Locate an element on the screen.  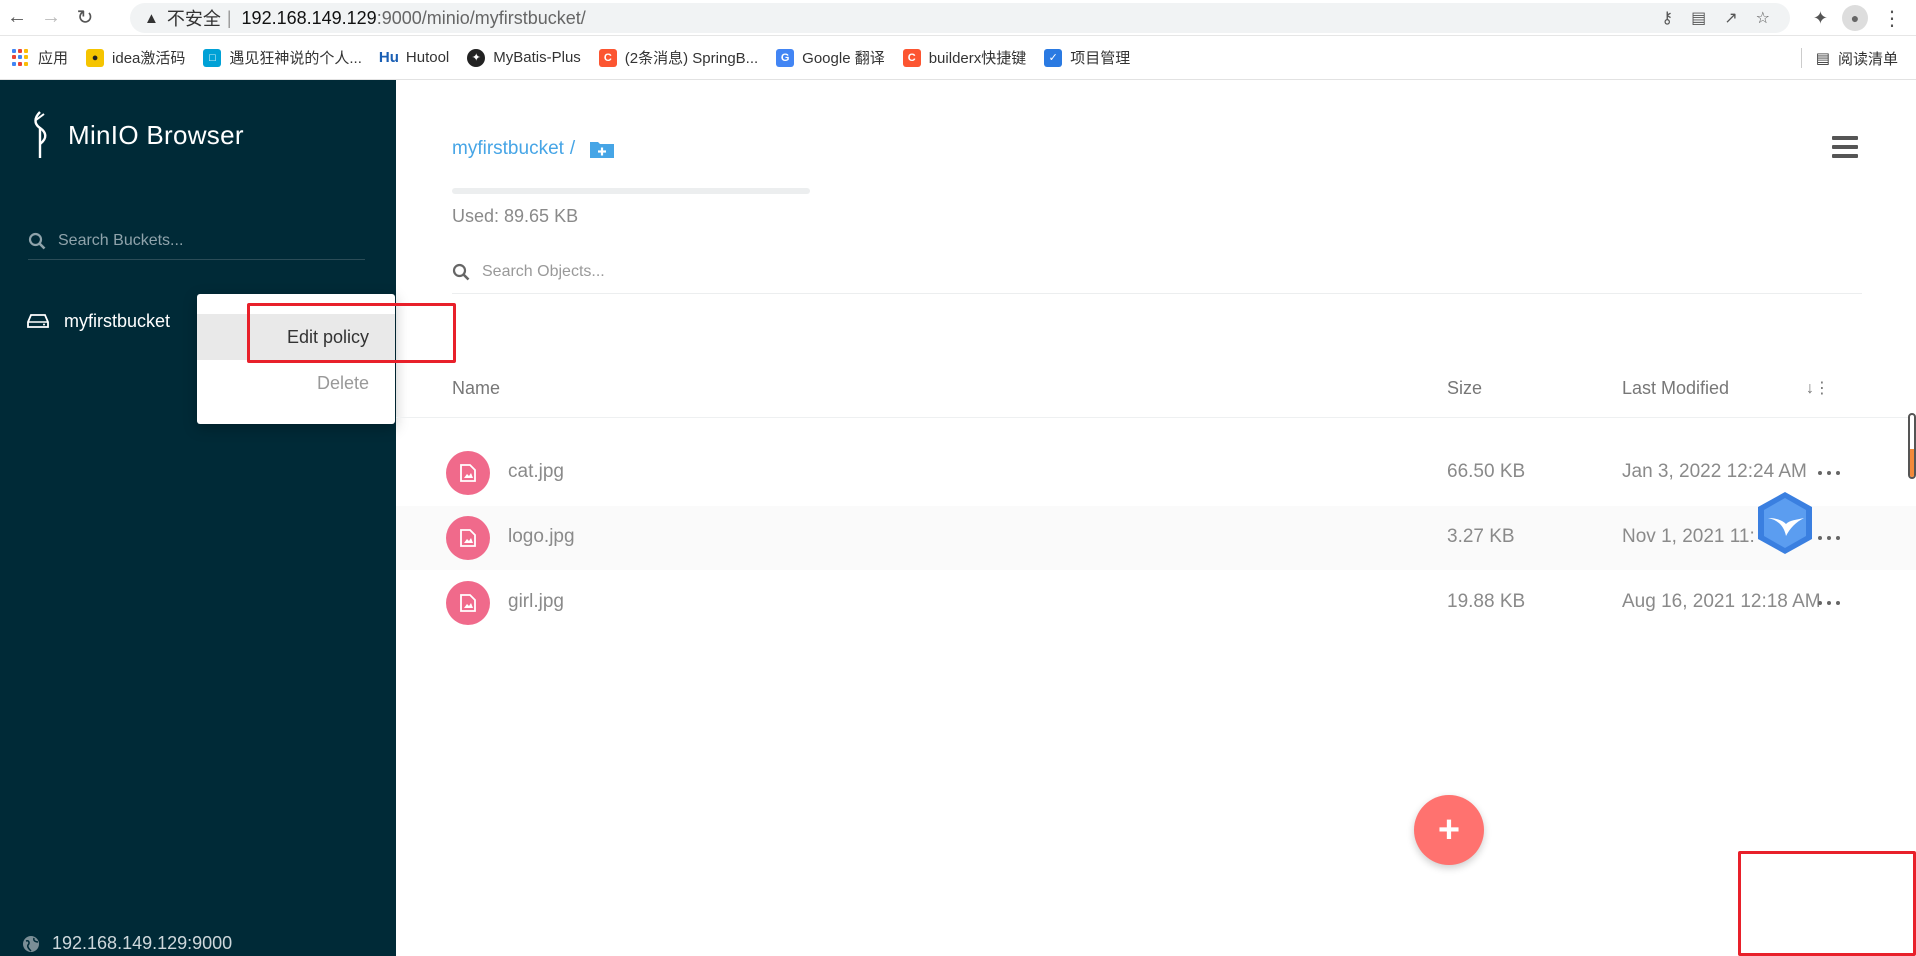
app-logo: MinIO Browser is located at coordinates (135, 135).